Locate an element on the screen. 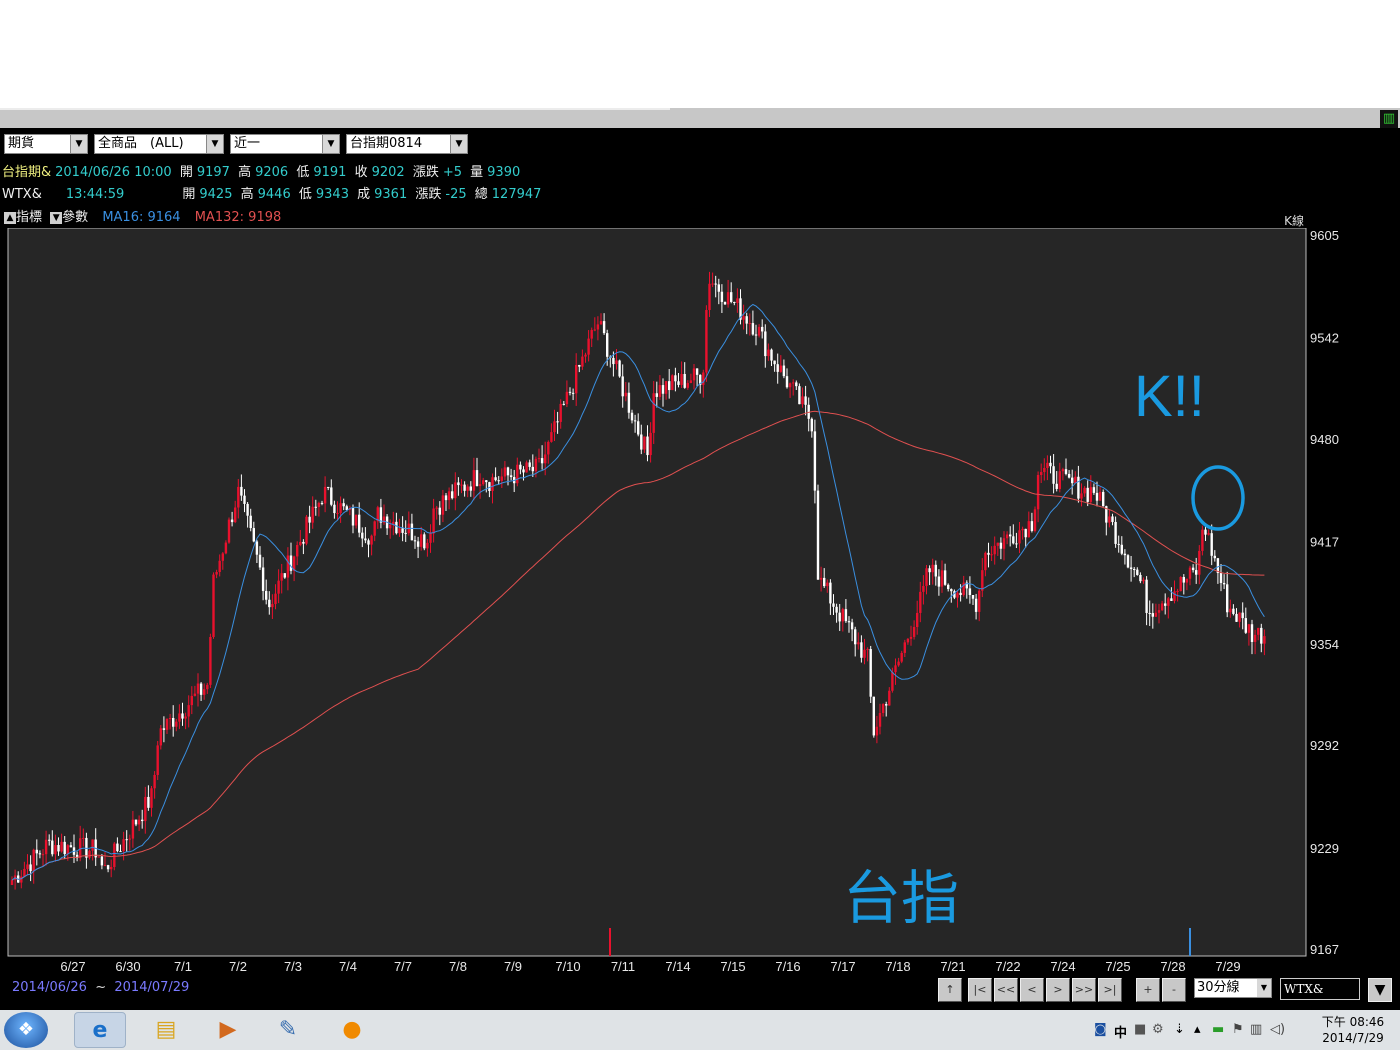 Image resolution: width=1400 pixels, height=1050 pixels. grid-icon: ▥ is located at coordinates (1389, 119).